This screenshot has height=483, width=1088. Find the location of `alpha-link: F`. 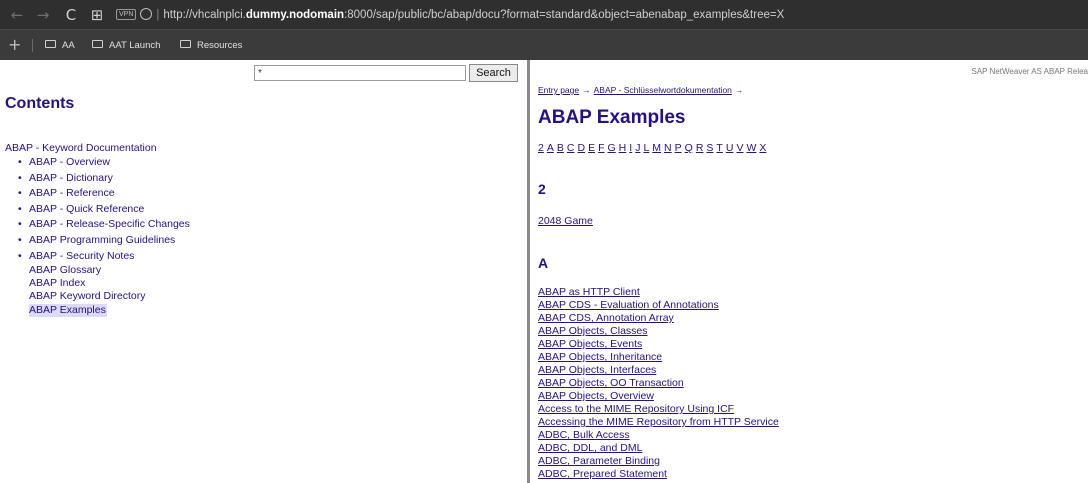

alpha-link: F is located at coordinates (601, 148).